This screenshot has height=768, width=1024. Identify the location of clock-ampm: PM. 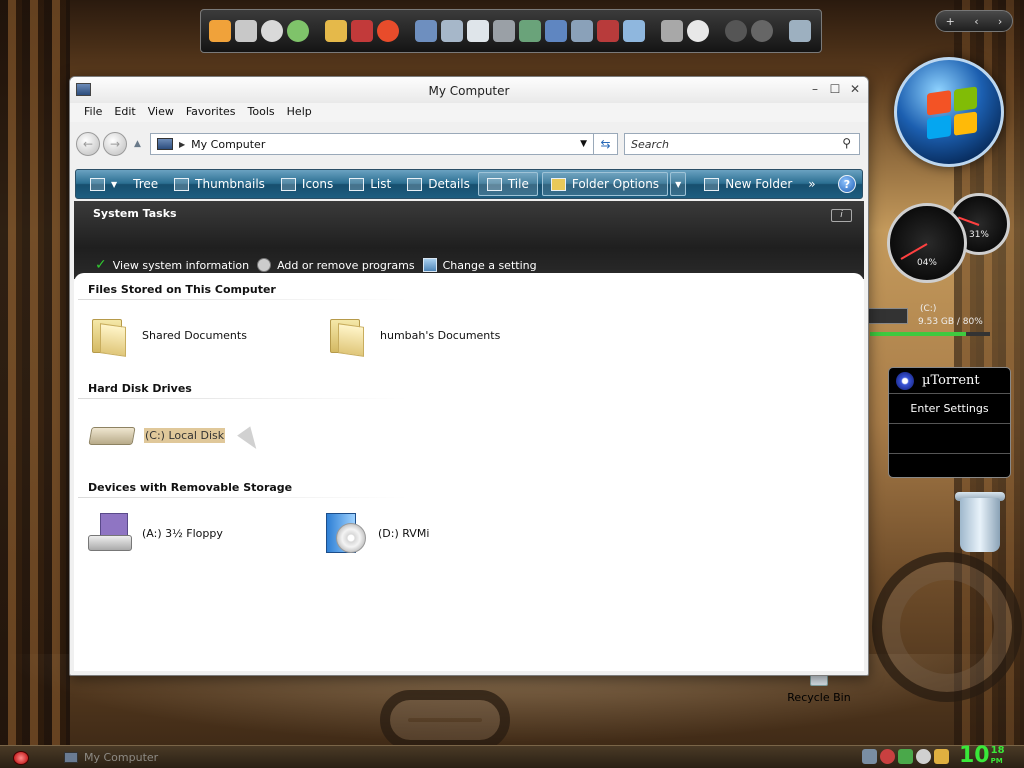
(996, 761).